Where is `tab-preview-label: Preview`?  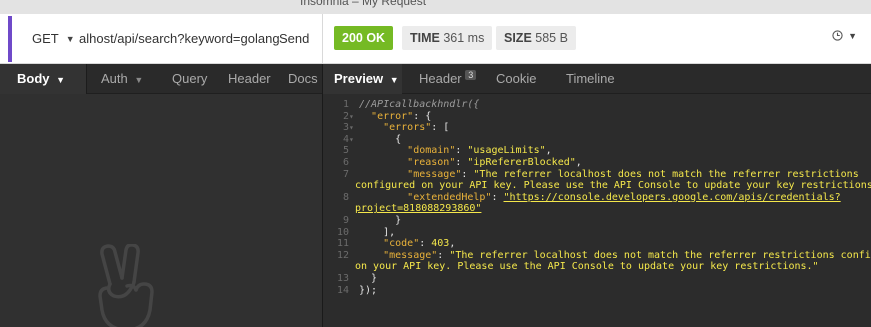 tab-preview-label: Preview is located at coordinates (359, 78).